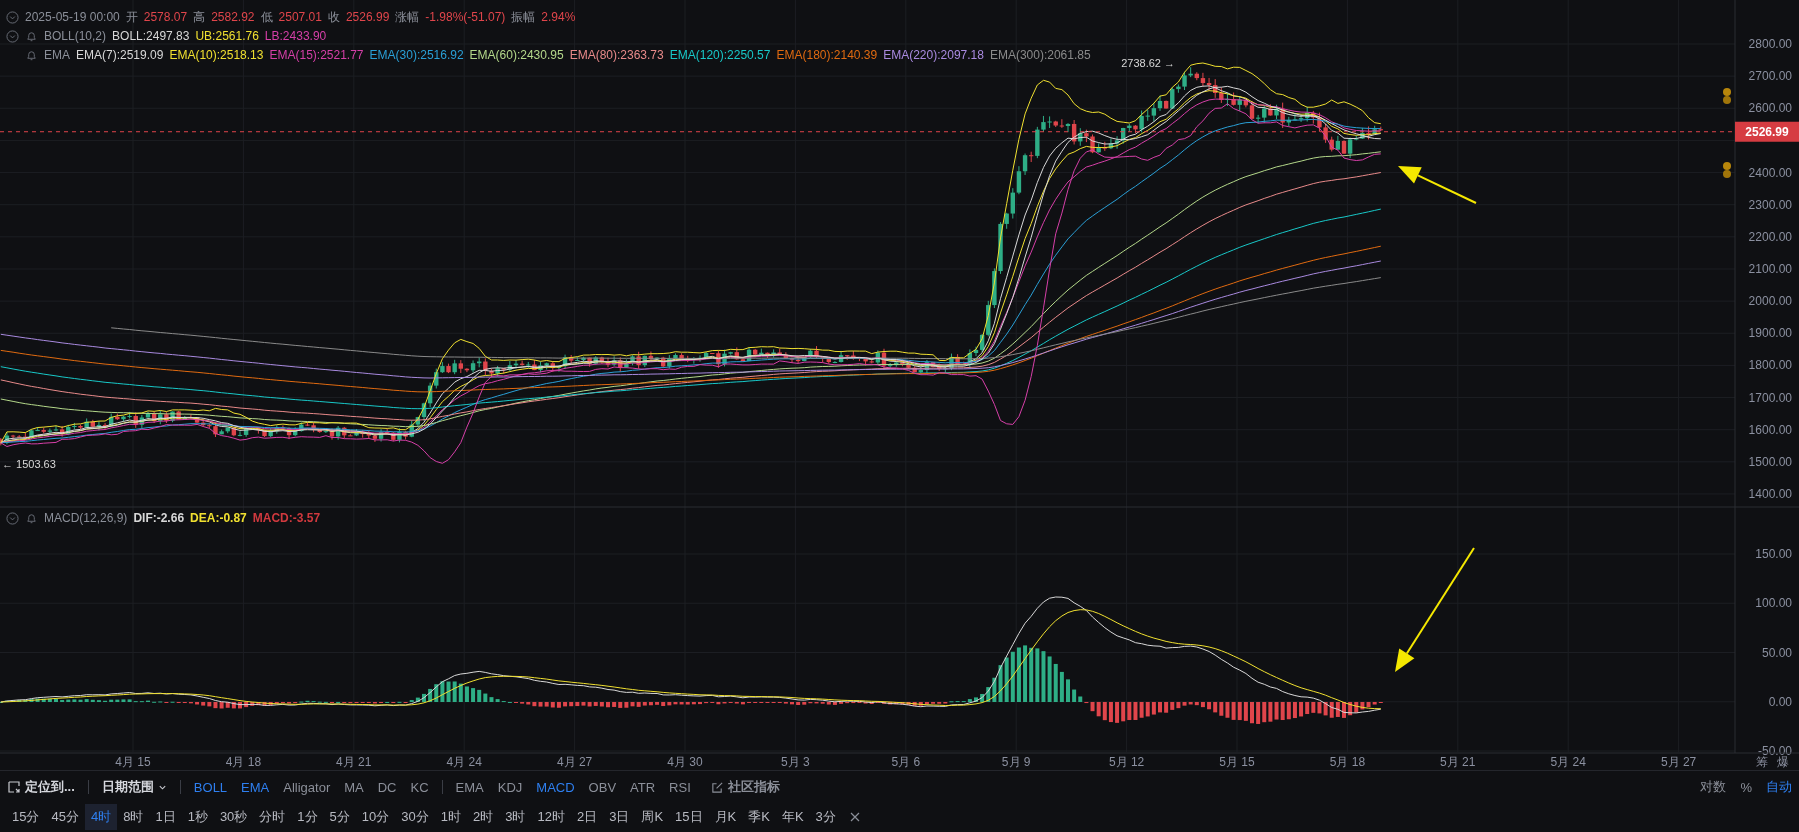 Image resolution: width=1799 pixels, height=832 pixels. What do you see at coordinates (574, 762) in the screenshot?
I see `time-axis-label: 4月 27` at bounding box center [574, 762].